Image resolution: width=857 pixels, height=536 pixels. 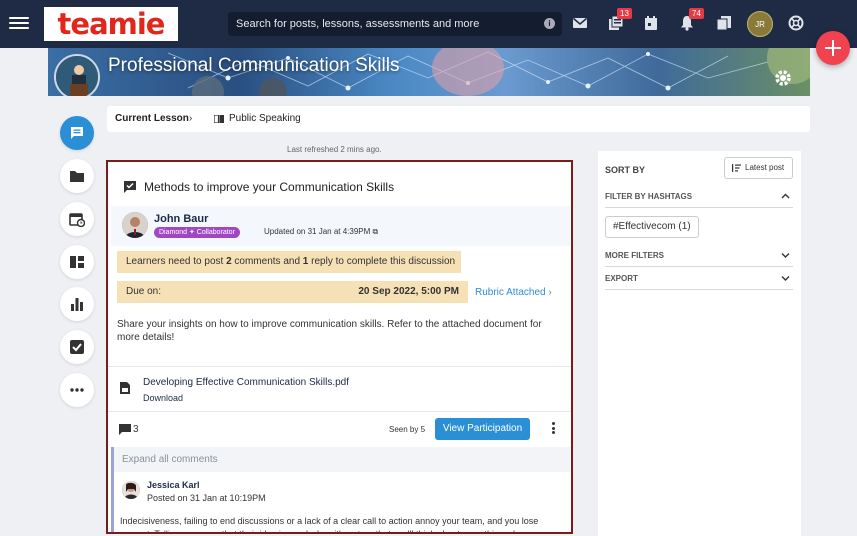 What do you see at coordinates (125, 388) in the screenshot?
I see `pdf-file-icon` at bounding box center [125, 388].